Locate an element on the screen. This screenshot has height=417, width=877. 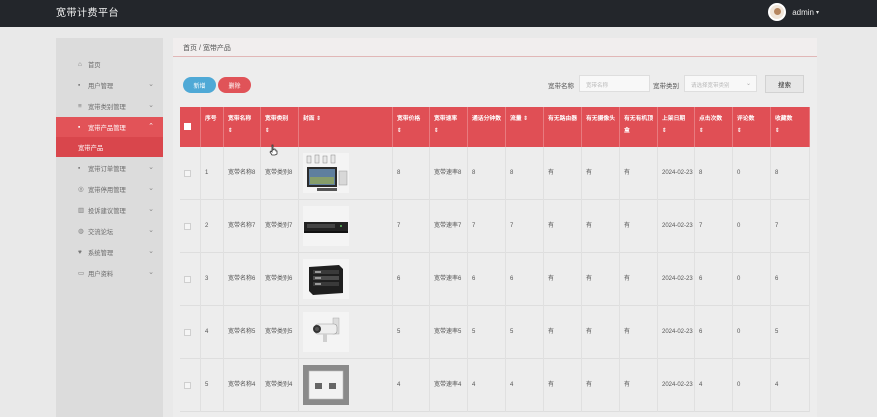
cell-traffic: 6 is located at coordinates (525, 279).